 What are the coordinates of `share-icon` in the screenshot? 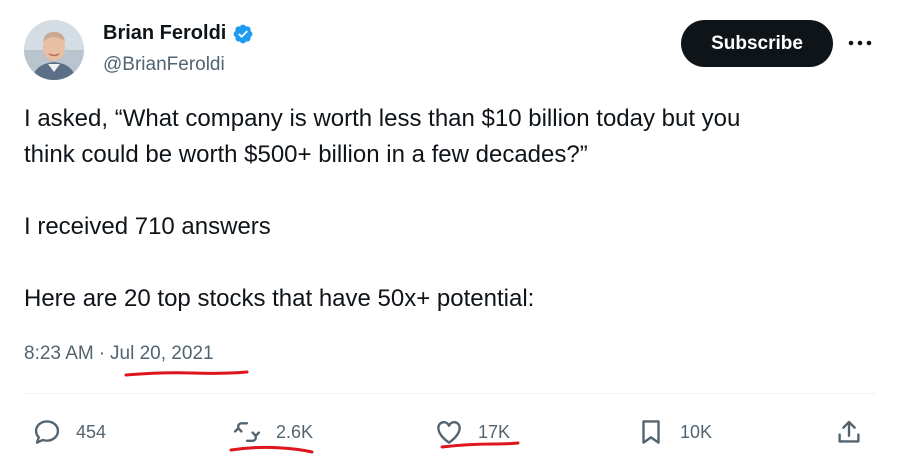 It's located at (849, 431).